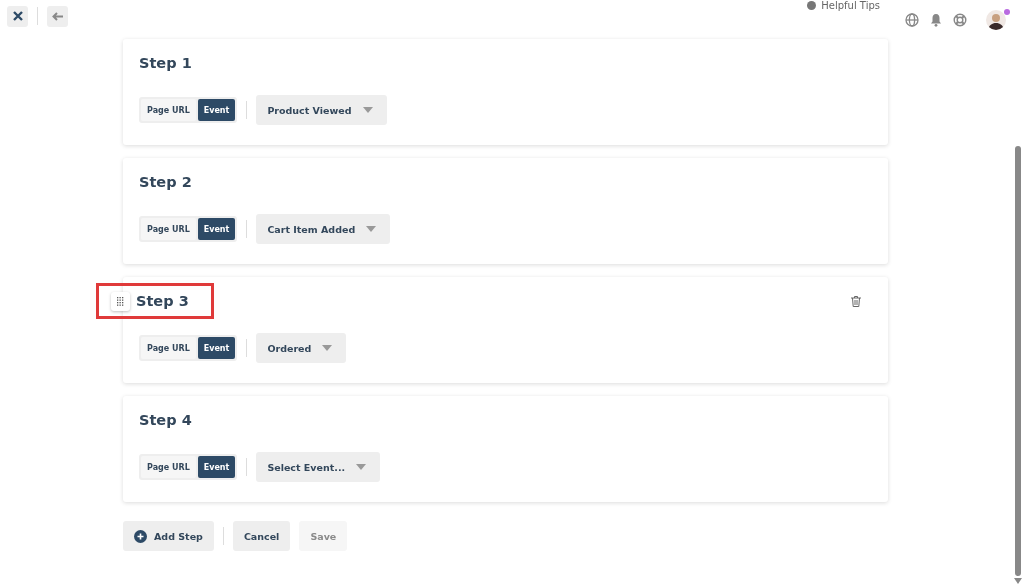  I want to click on scrollbar-thumb, so click(1018, 361).